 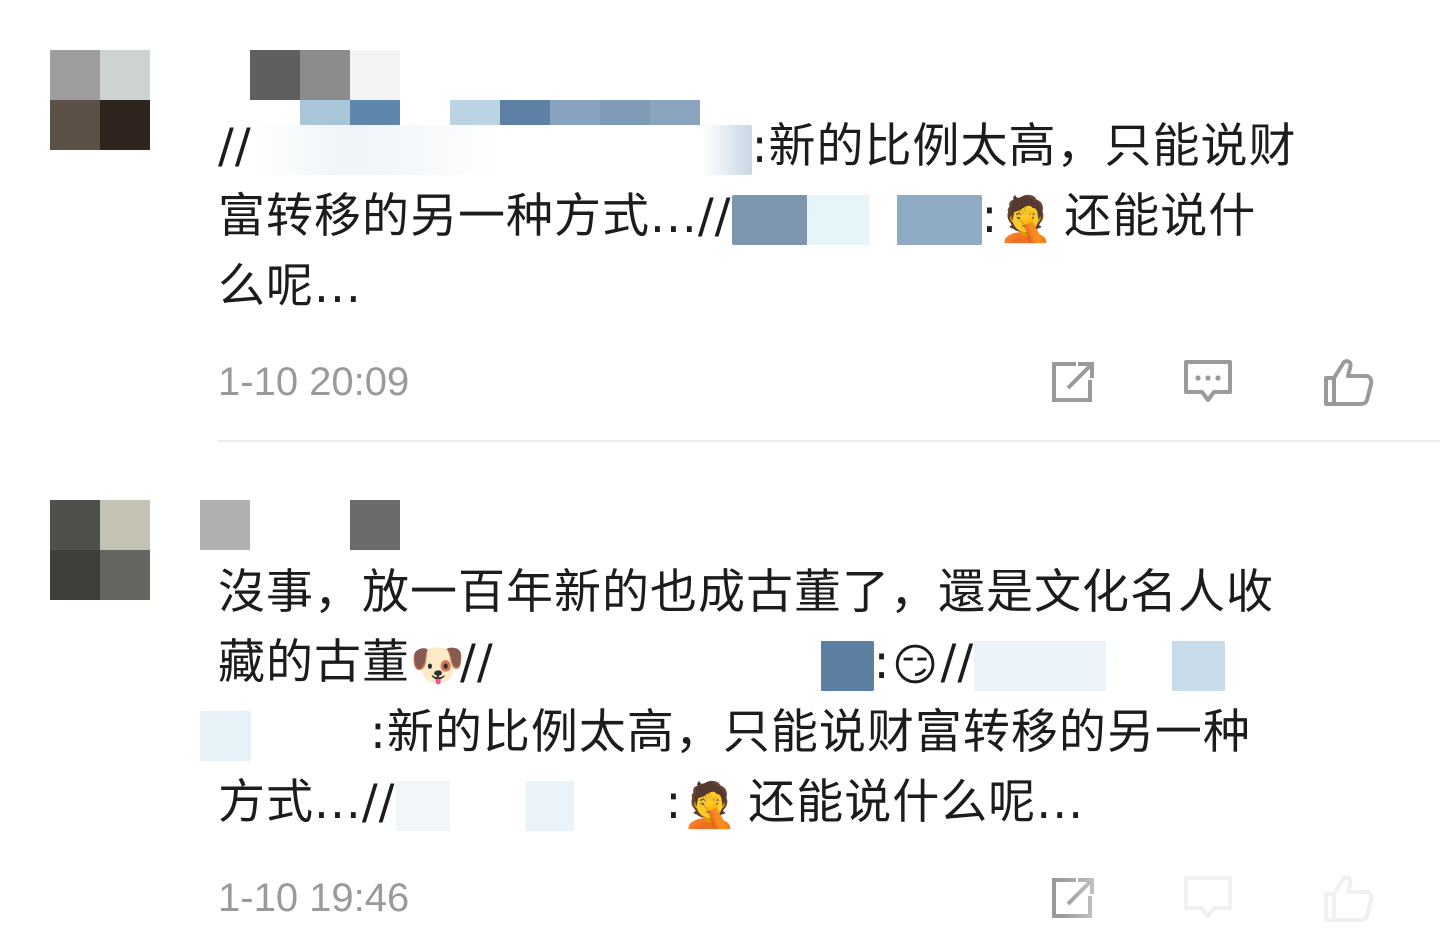 What do you see at coordinates (1250, 905) in the screenshot?
I see `watermark-overlay` at bounding box center [1250, 905].